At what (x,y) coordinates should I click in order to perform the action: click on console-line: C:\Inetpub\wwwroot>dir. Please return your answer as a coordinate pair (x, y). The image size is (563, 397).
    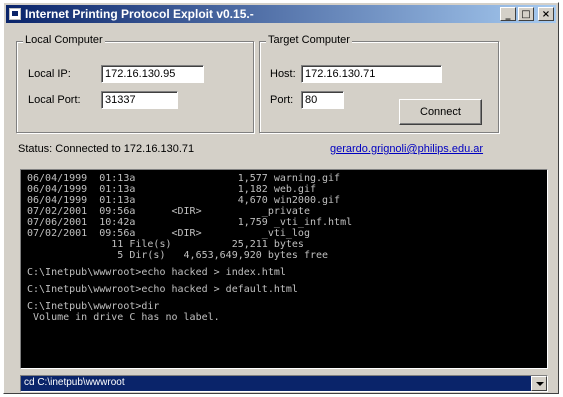
    Looking at the image, I should click on (93, 306).